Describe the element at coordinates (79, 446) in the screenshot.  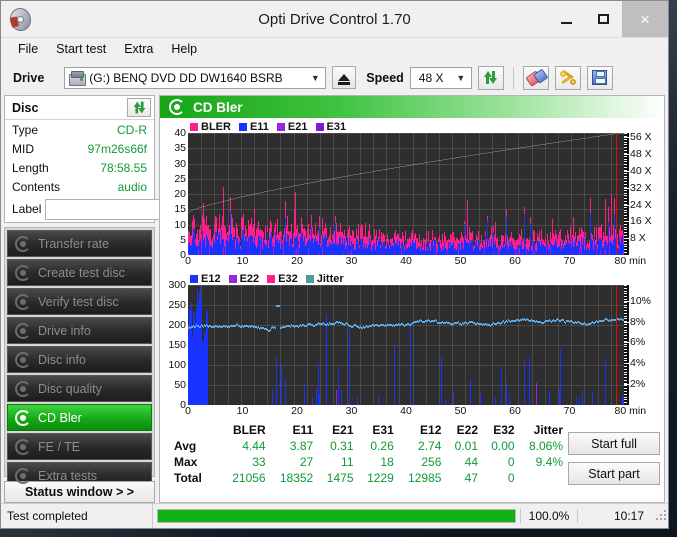
I see `sidebar-item-fe-te: FE / TE` at that location.